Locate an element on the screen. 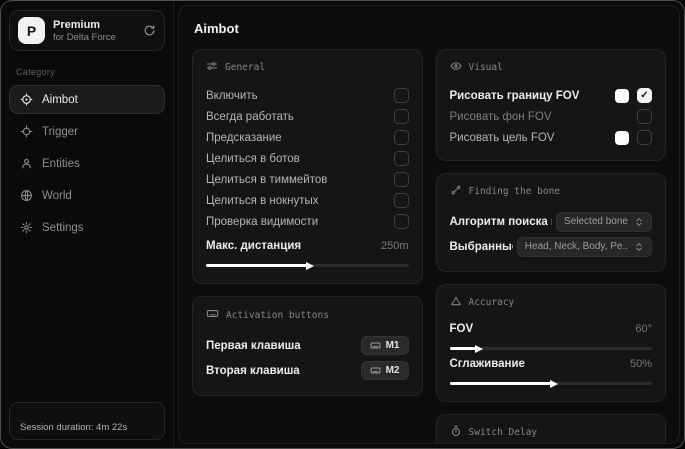 The width and height of the screenshot is (685, 449). smoothing-slider-value: 50% is located at coordinates (640, 364).